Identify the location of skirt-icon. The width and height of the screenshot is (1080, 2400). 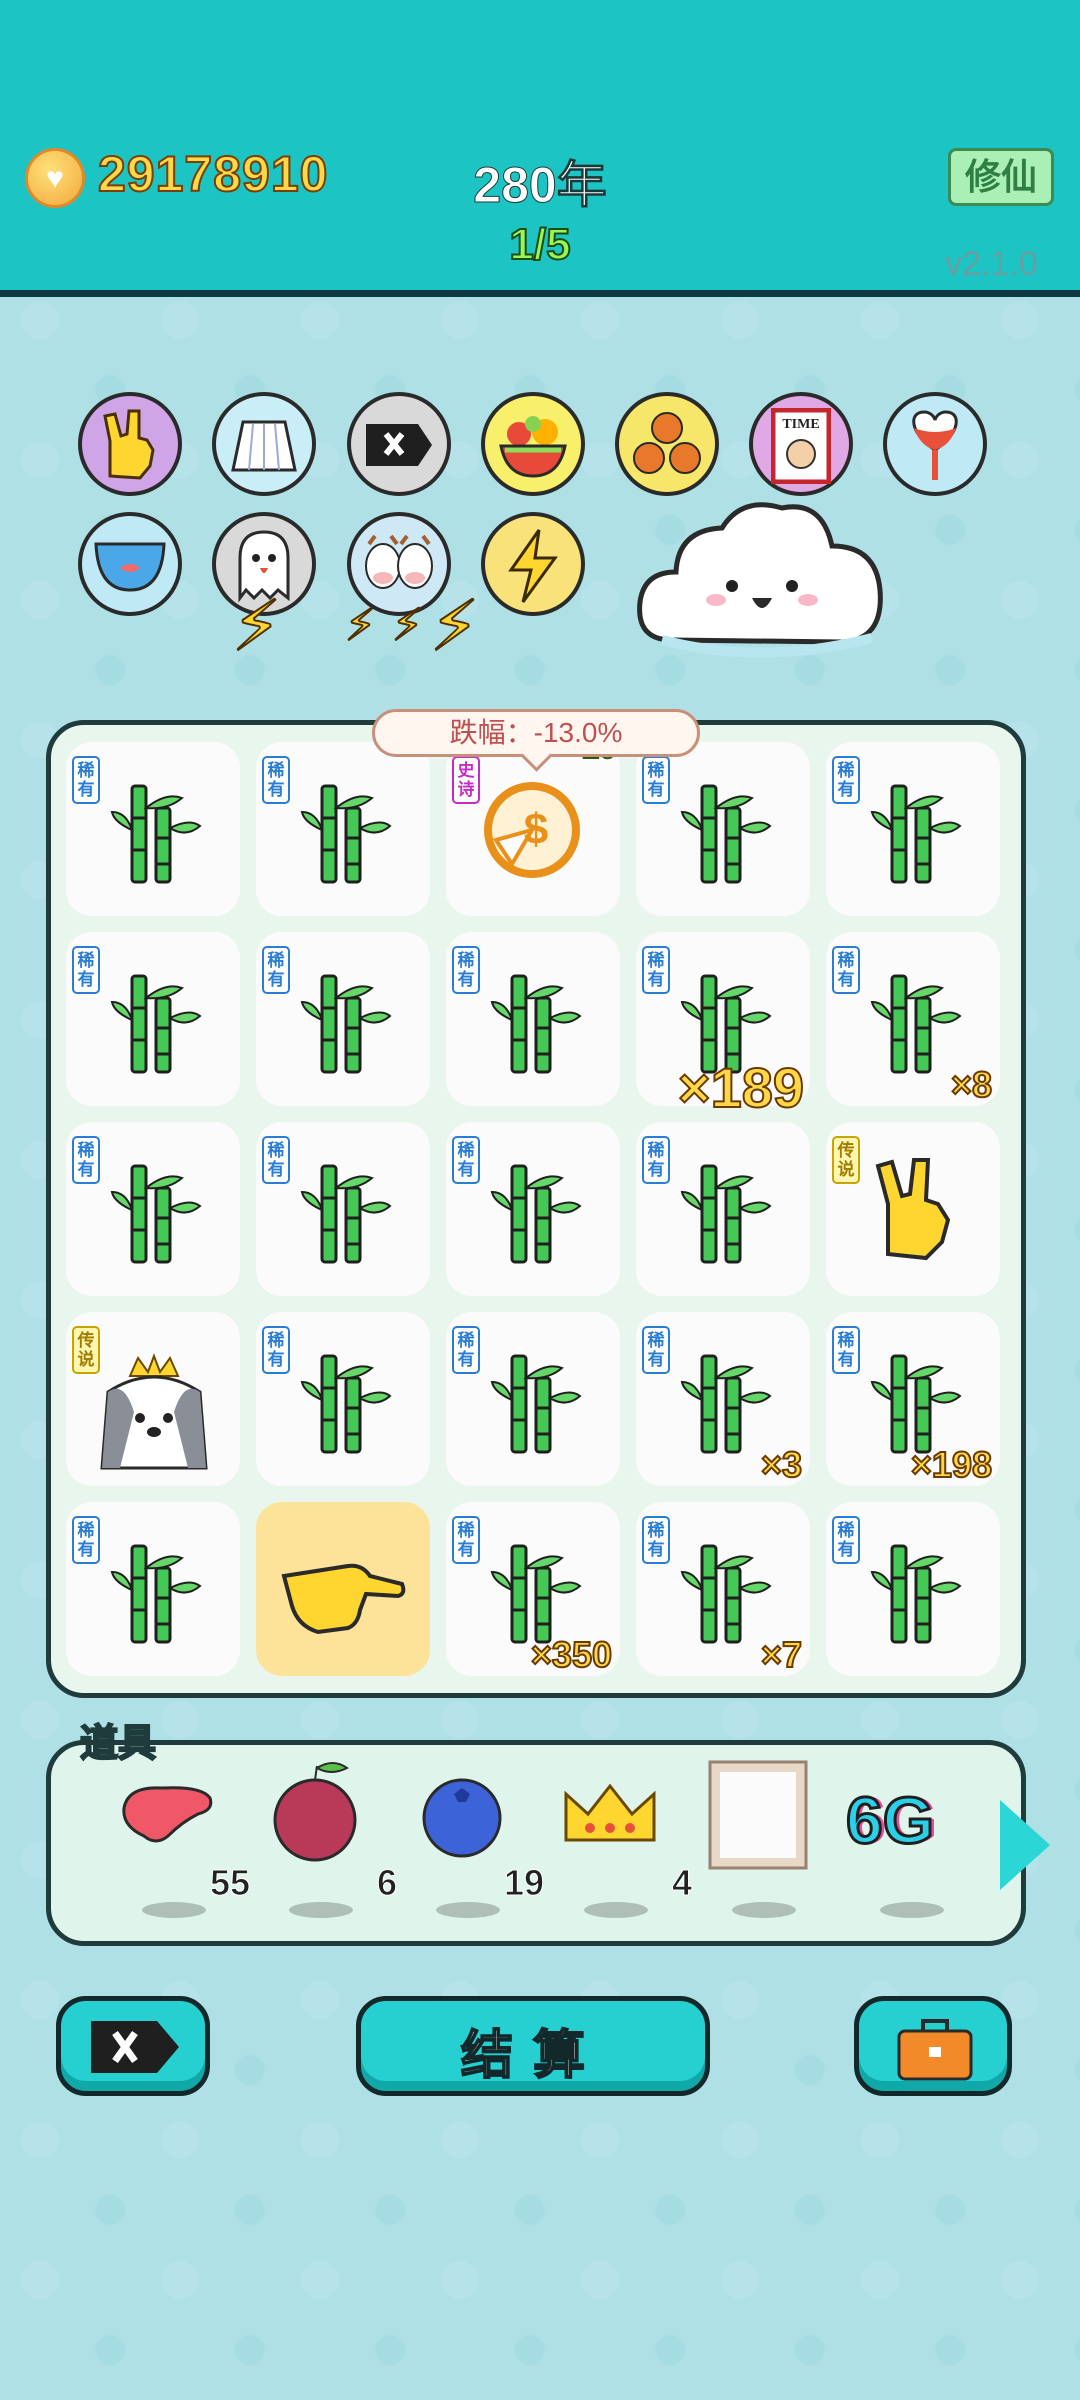
(264, 444).